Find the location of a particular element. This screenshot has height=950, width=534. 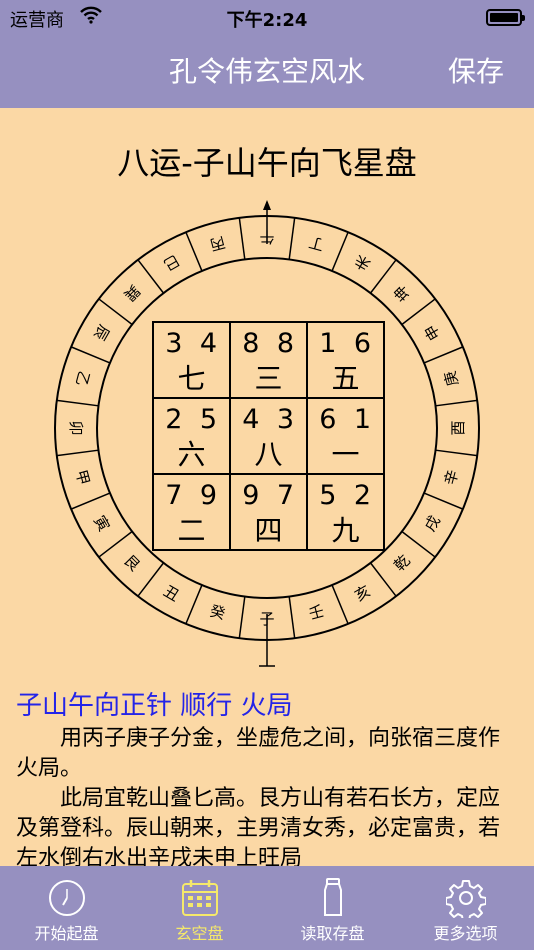

period-star: 七 is located at coordinates (191, 378).